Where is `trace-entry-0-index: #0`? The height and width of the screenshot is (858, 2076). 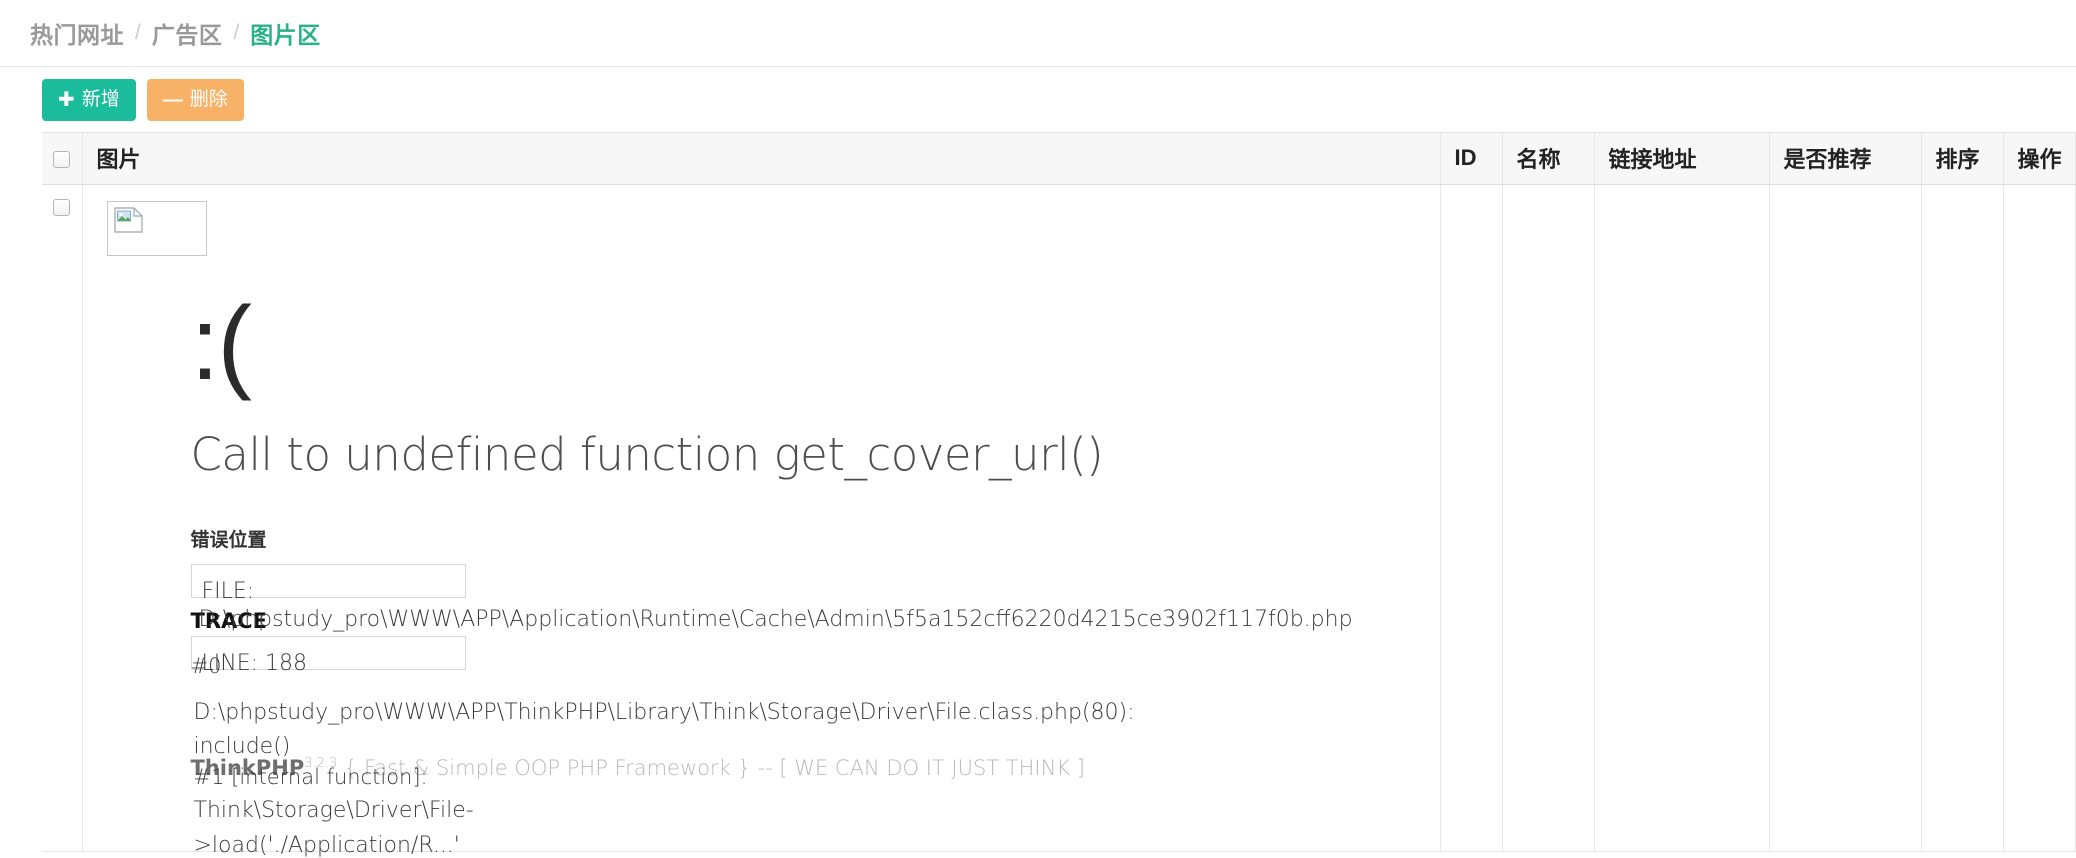
trace-entry-0-index: #0 is located at coordinates (206, 665).